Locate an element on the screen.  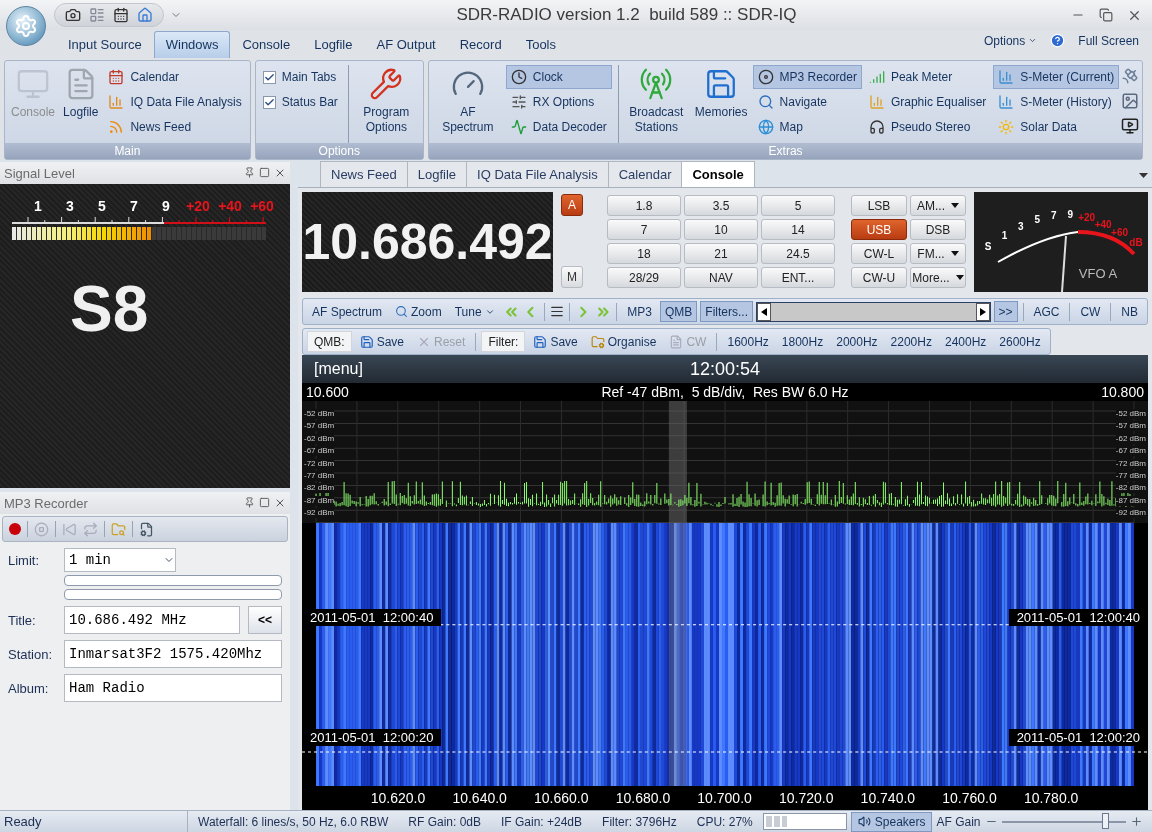
screen-icon is located at coordinates (1130, 126).